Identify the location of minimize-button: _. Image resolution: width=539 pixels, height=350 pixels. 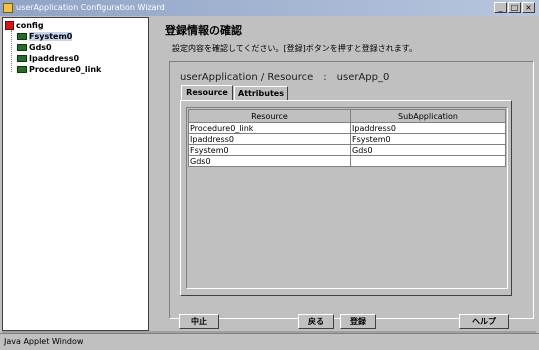
(500, 7).